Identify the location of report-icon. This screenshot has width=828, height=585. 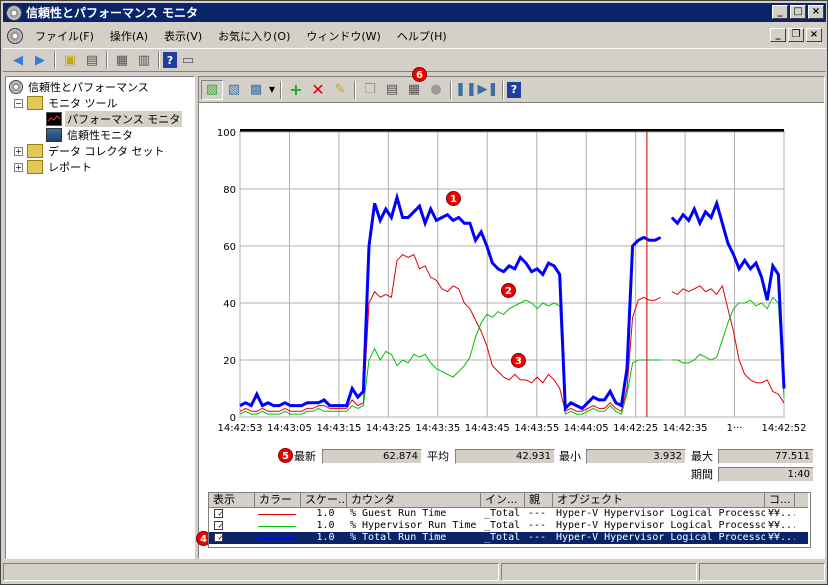
(35, 167).